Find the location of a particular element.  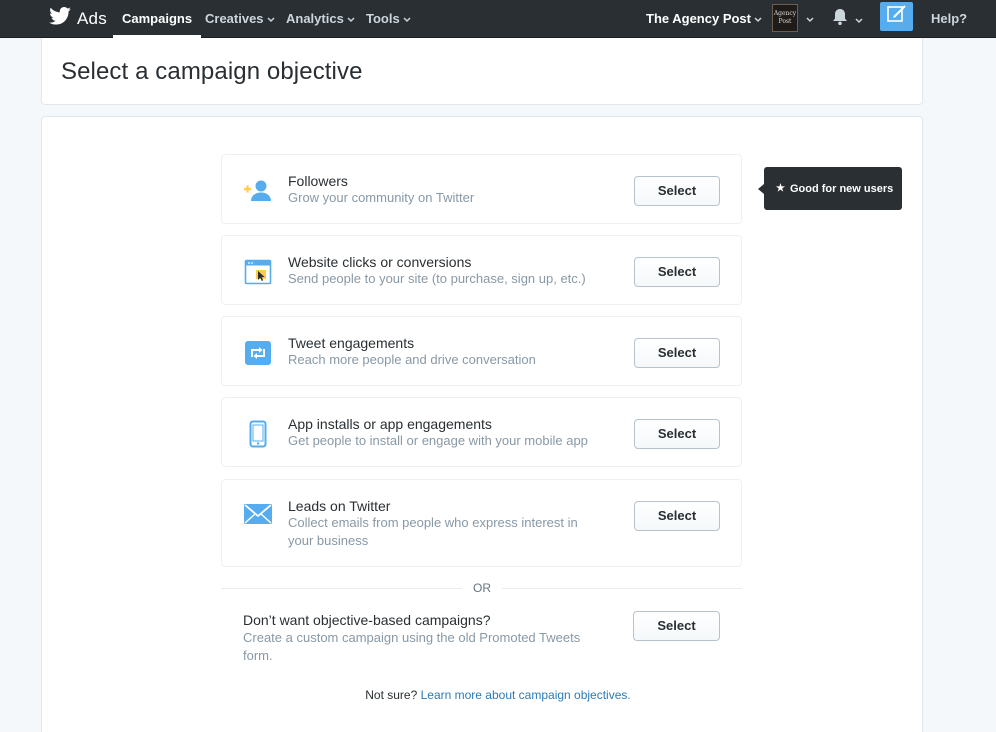

help-footer-prefix: Not sure? is located at coordinates (393, 695).